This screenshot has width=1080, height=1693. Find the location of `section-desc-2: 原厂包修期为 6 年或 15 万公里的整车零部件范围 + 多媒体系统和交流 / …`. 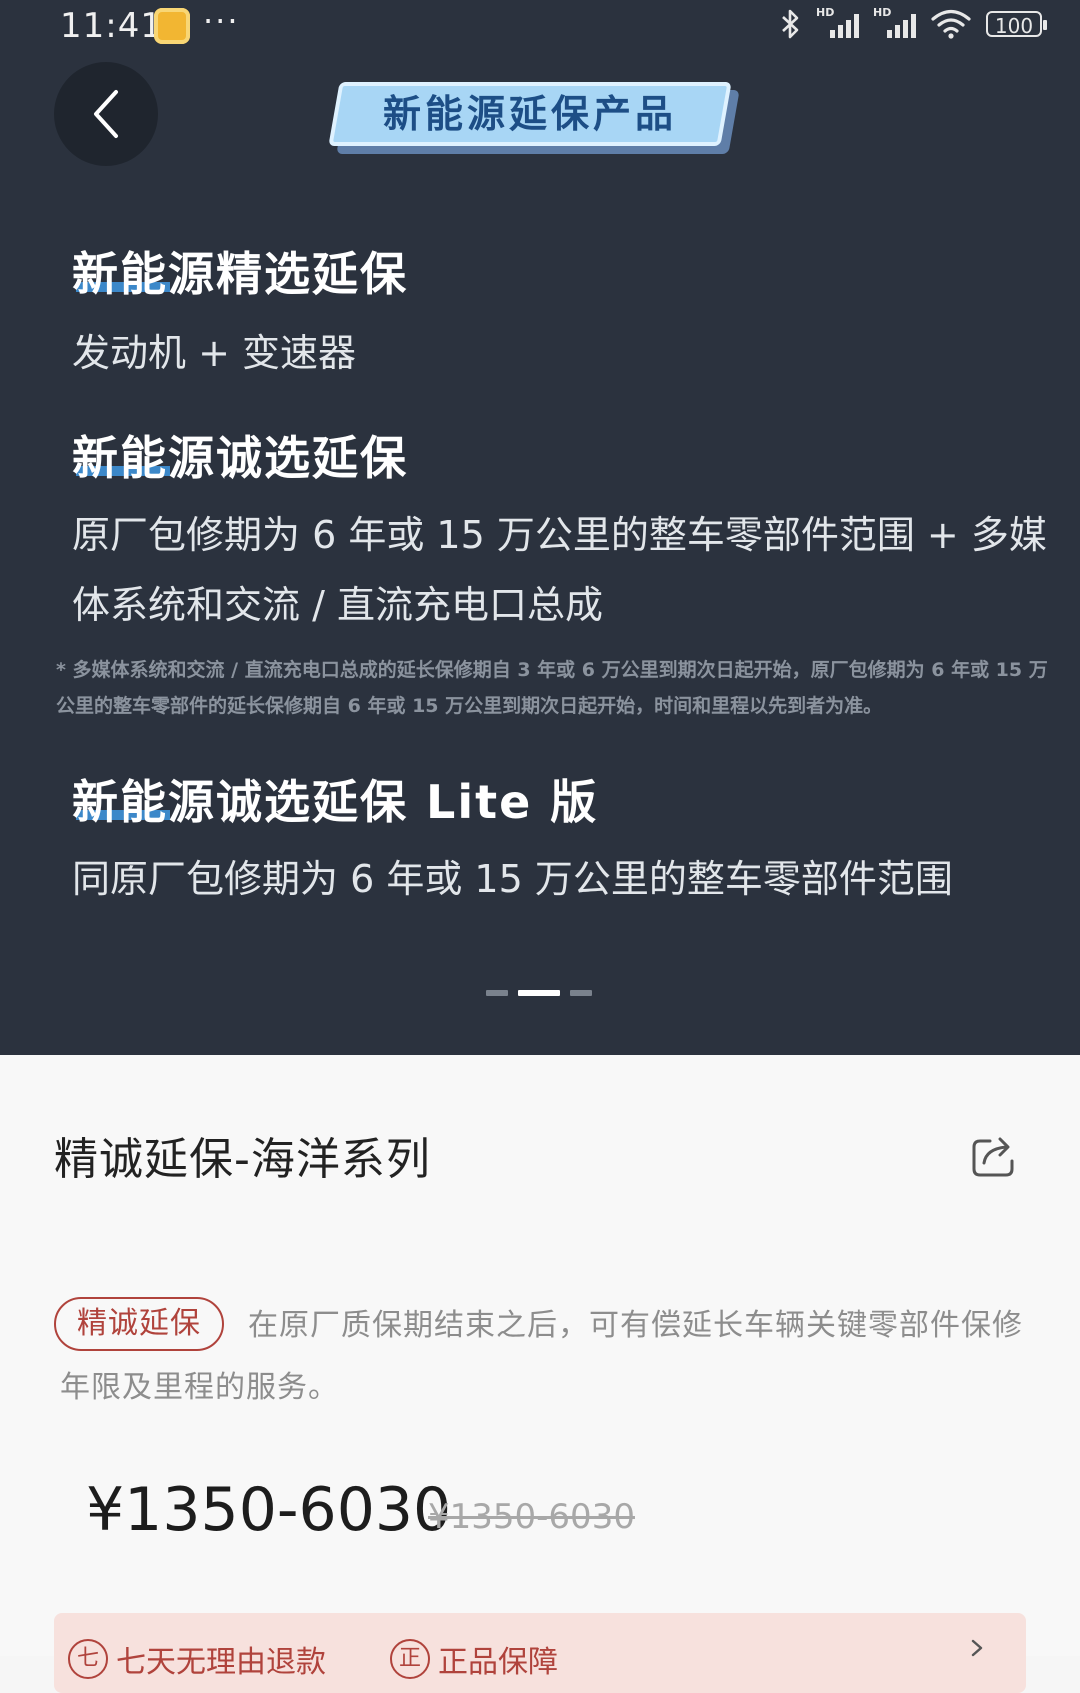

section-desc-2: 原厂包修期为 6 年或 15 万公里的整车零部件范围 + 多媒体系统和交流 / … is located at coordinates (559, 570).